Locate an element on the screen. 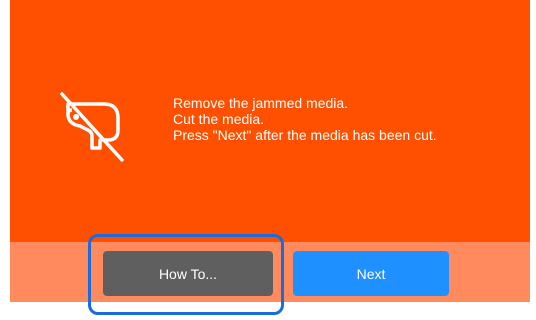  message-line-1: Remove the jammed media. is located at coordinates (261, 103).